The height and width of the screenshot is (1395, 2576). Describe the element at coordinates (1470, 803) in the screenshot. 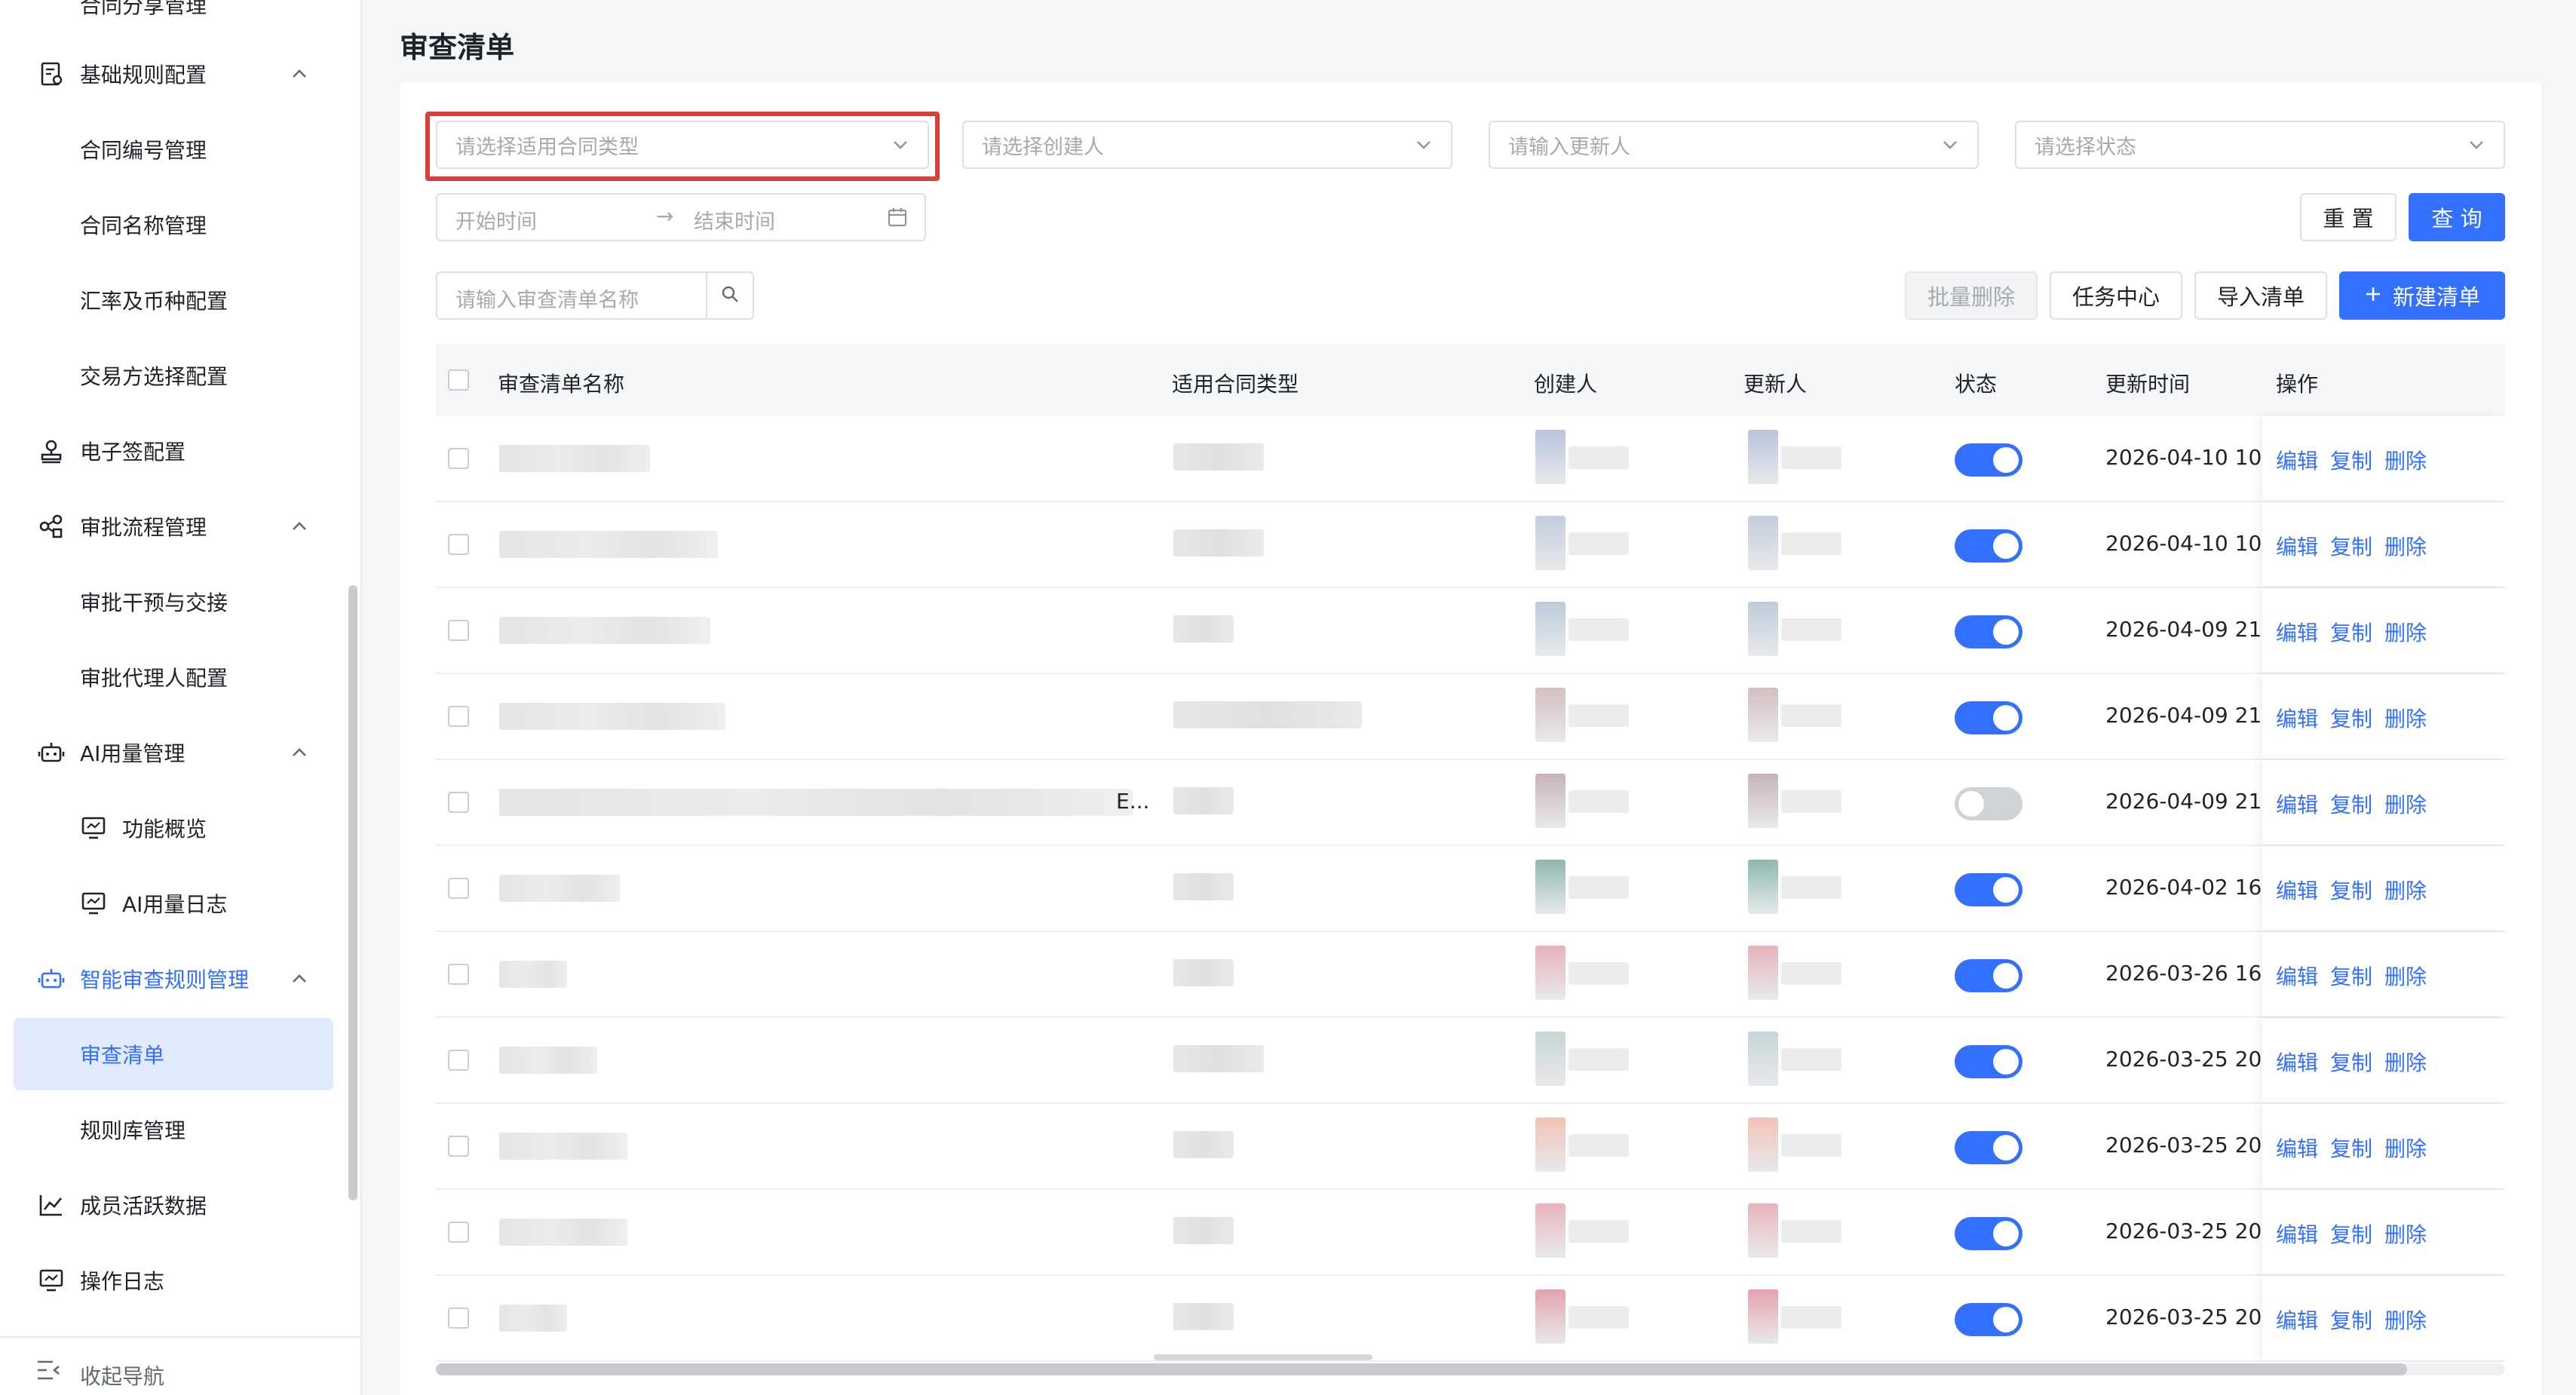

I see `table-row: E... 2026-04-09 21: 编辑 复制 删除` at that location.